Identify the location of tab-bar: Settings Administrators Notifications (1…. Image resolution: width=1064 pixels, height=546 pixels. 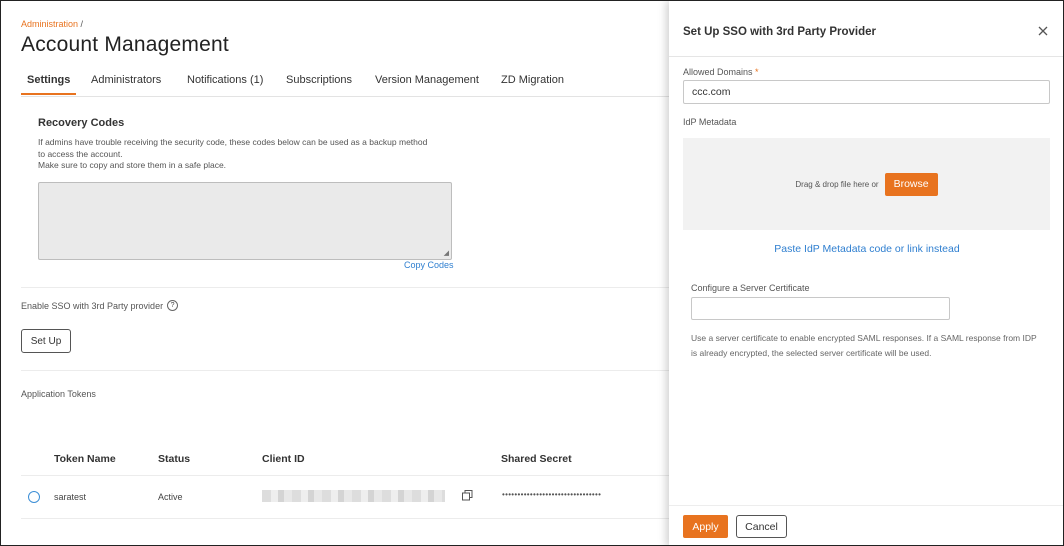
(344, 85).